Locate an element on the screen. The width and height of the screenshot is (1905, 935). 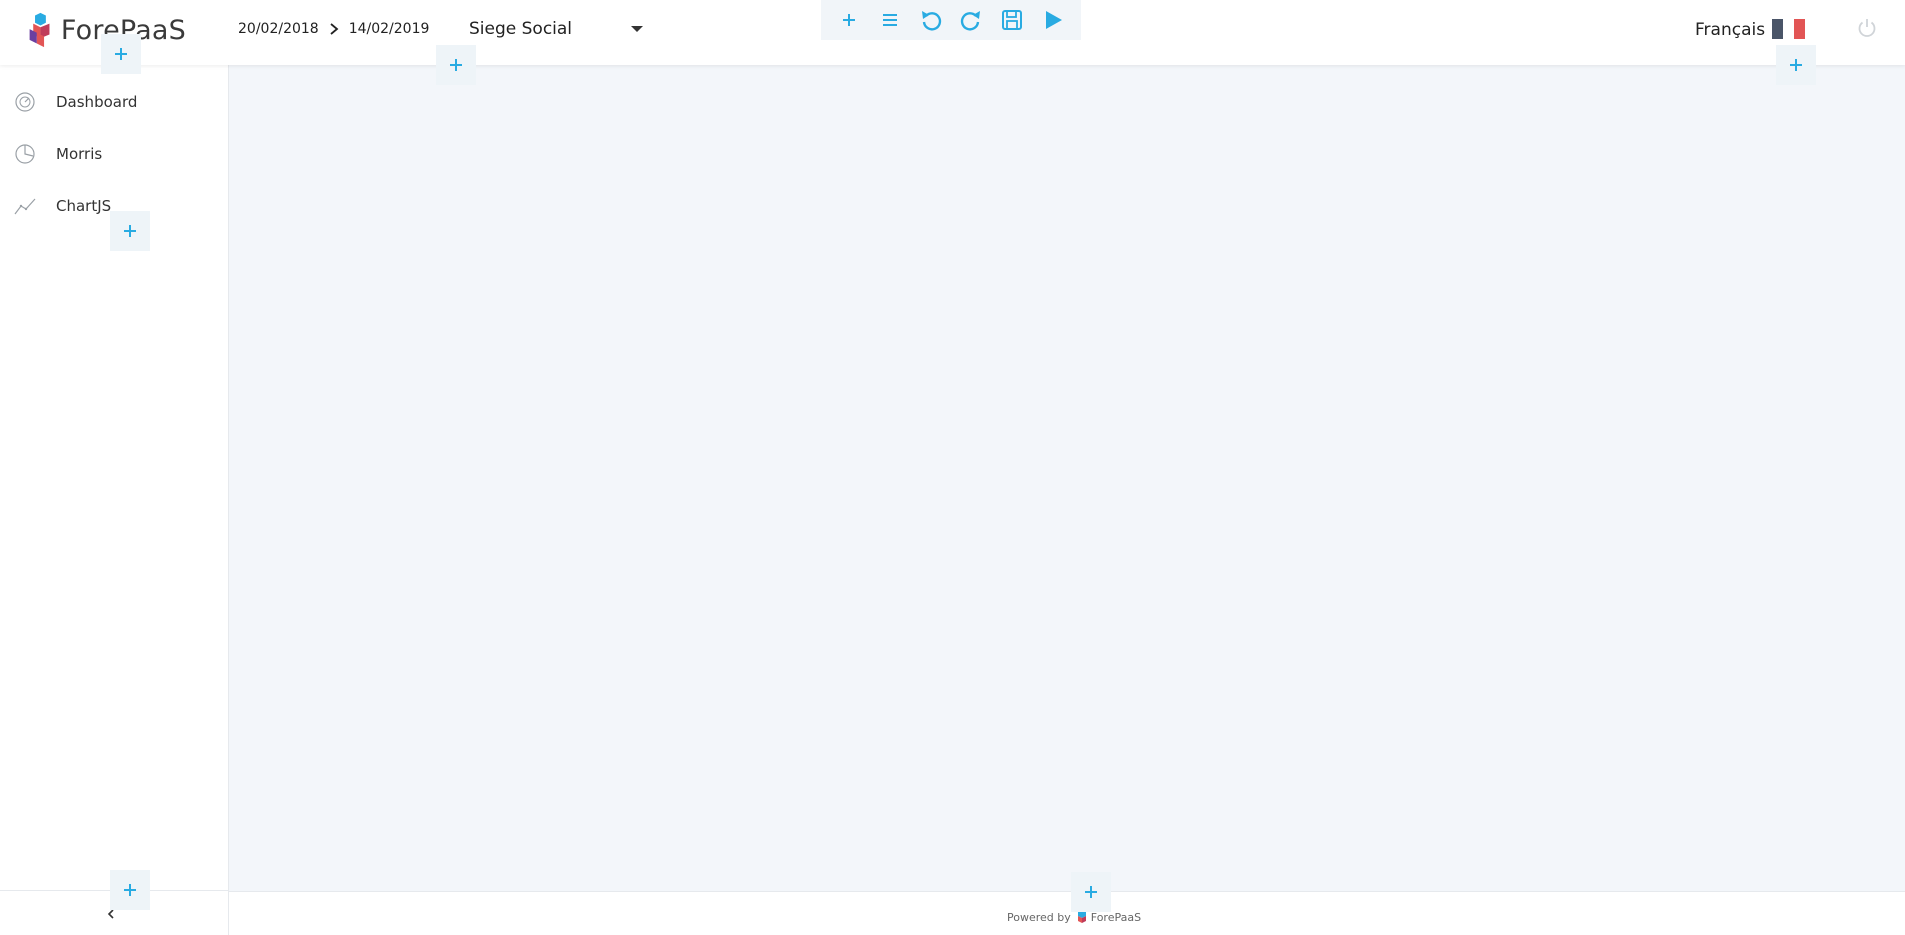
powered-by-text: Powered by is located at coordinates (1039, 917).